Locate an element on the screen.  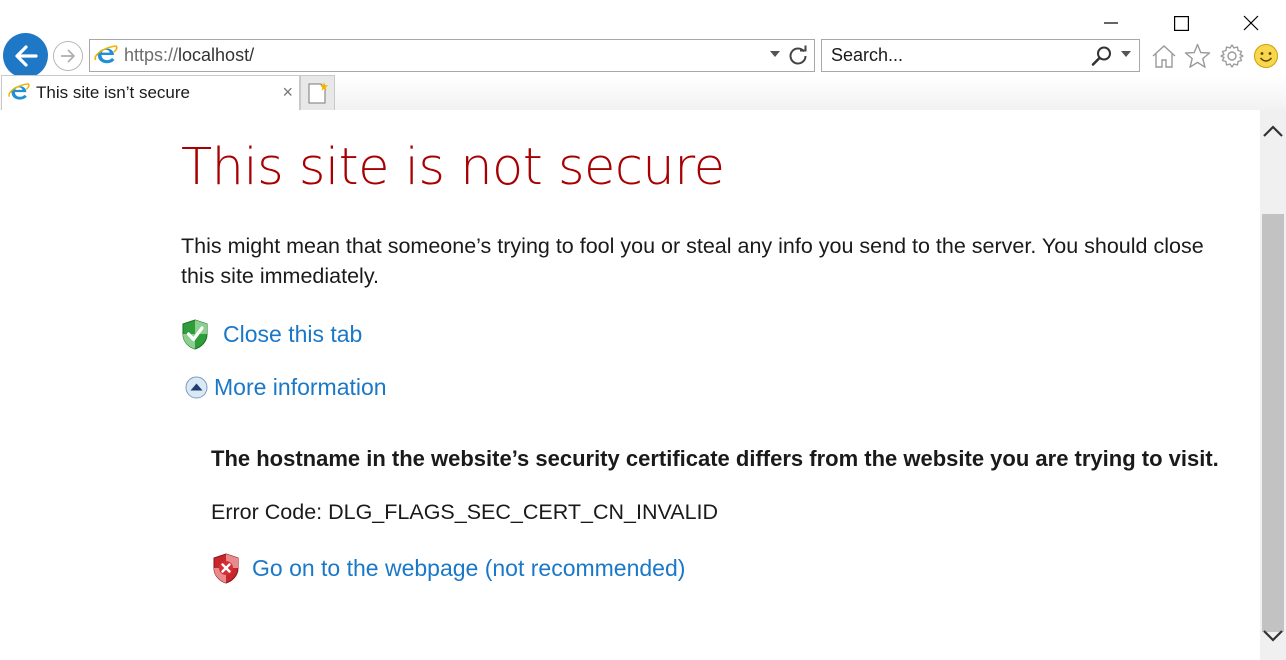
close-tab-link: Close this tab is located at coordinates (292, 334).